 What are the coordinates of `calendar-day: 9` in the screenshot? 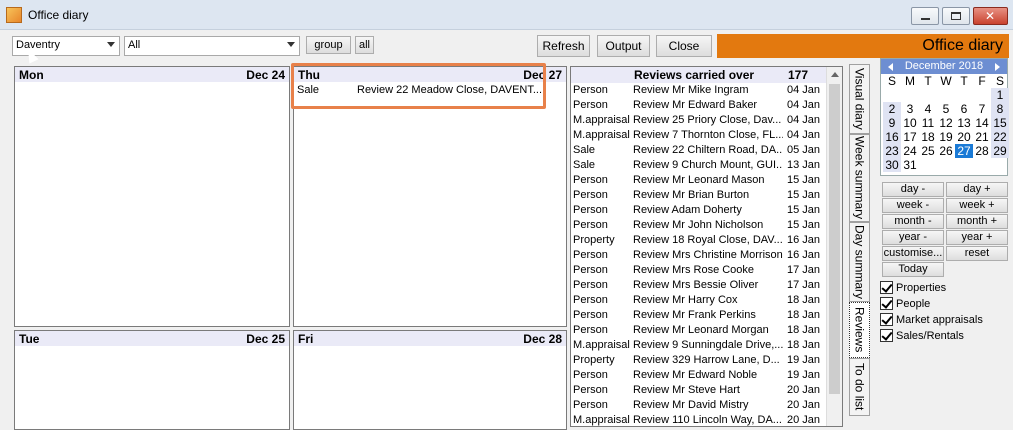 It's located at (892, 123).